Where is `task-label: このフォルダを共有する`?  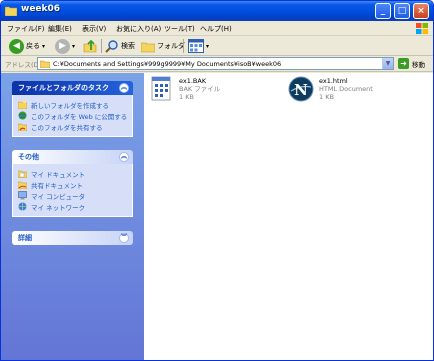 task-label: このフォルダを共有する is located at coordinates (67, 127).